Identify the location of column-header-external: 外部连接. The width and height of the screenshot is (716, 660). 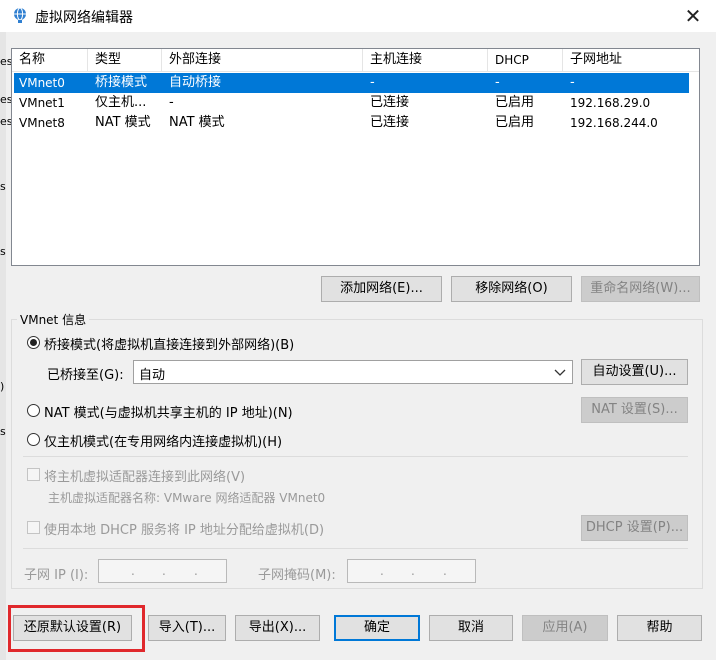
(262, 60).